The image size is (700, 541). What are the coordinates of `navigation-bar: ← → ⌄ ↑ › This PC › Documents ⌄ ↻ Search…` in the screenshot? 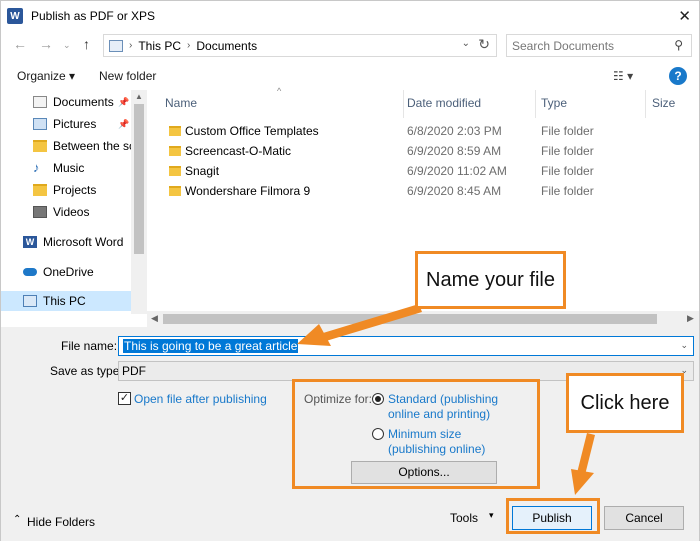 It's located at (350, 46).